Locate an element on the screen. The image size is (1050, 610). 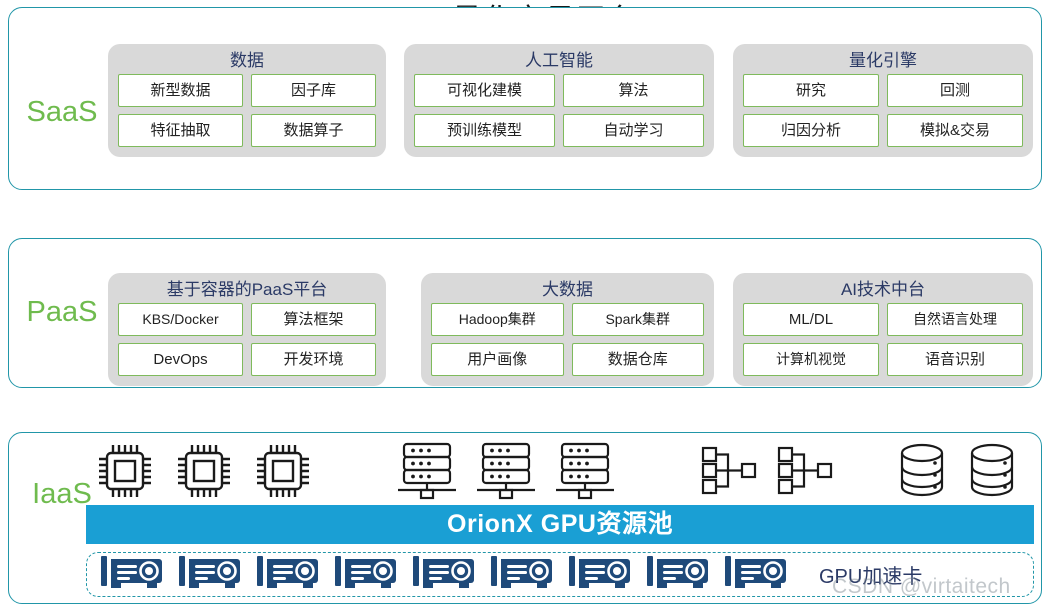
cell-item: 模拟&交易 is located at coordinates (955, 130).